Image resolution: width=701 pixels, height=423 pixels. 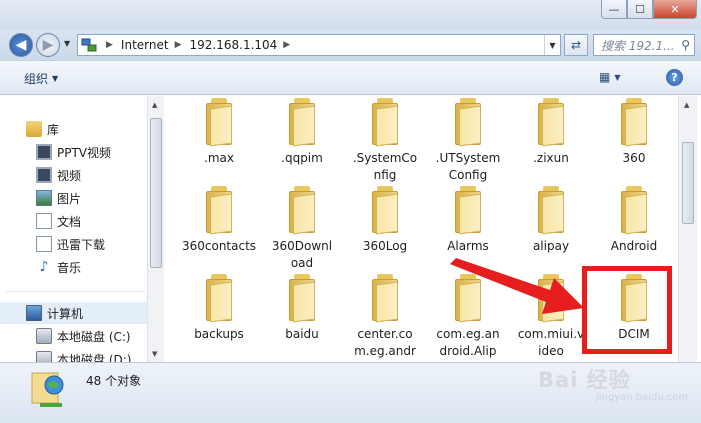 I want to click on sidebar-item-pptv-video: PPTV视频, so click(x=73, y=152).